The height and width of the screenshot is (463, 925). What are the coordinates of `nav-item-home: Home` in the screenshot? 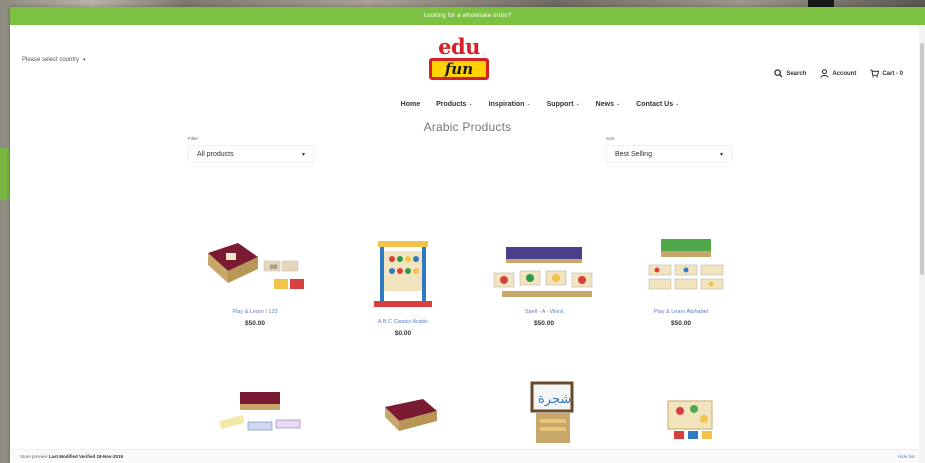 It's located at (410, 104).